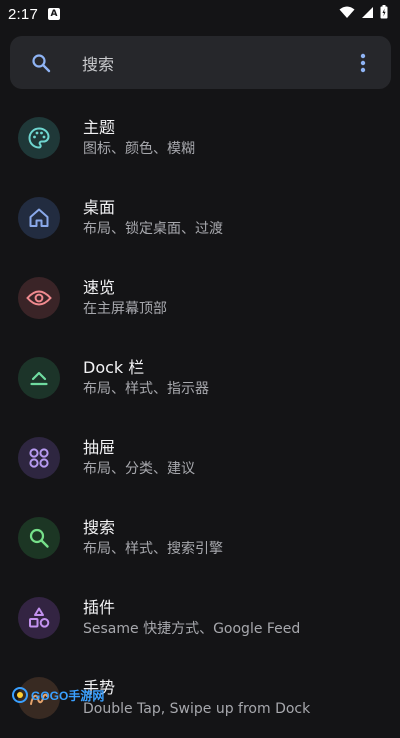 This screenshot has height=738, width=400. Describe the element at coordinates (200, 218) in the screenshot. I see `list-item-desktop: 桌面 布局、锁定桌面、过渡` at that location.